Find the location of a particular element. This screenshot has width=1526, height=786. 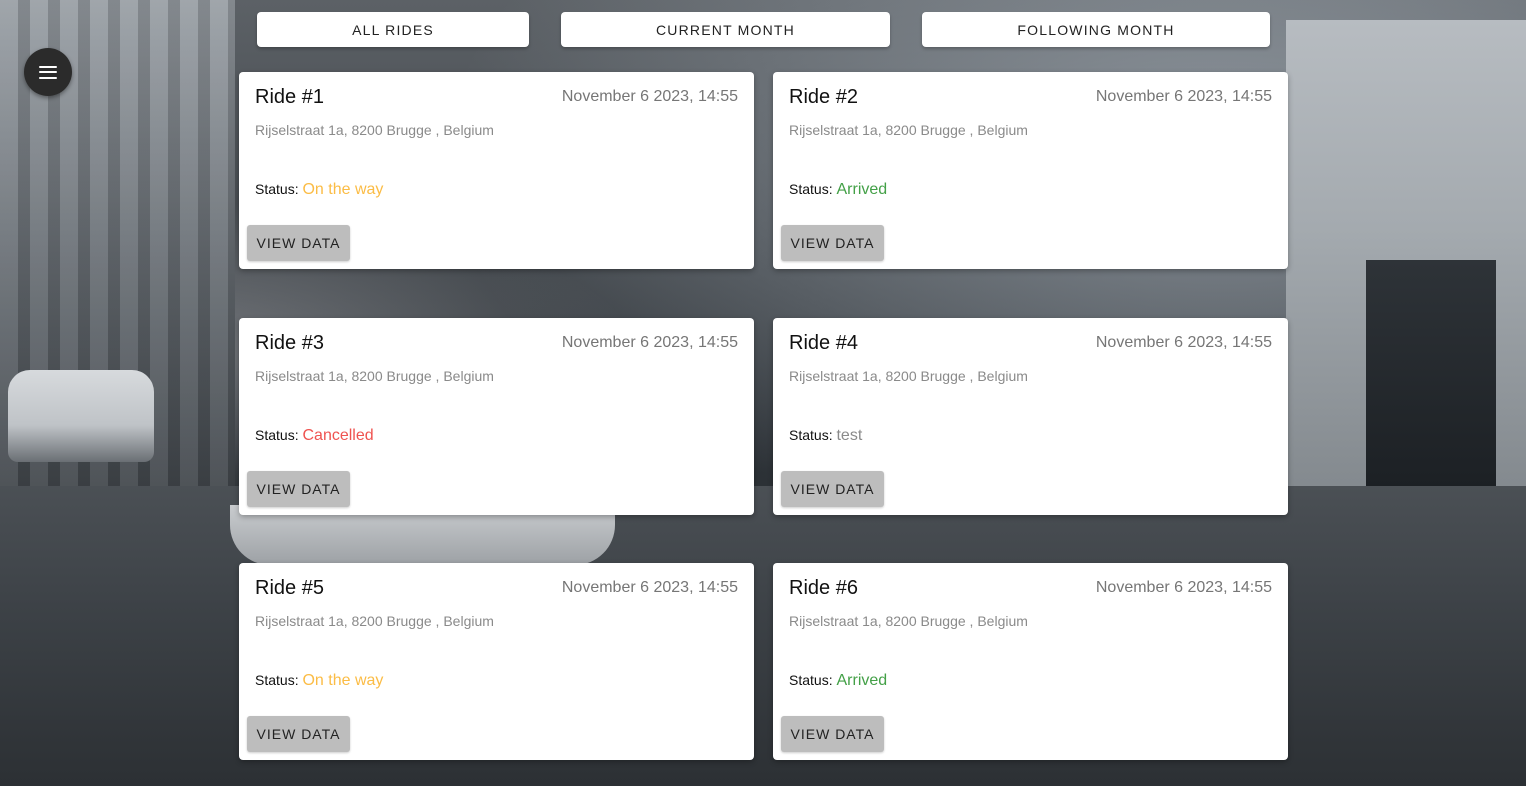

ride-title: Ride #3 is located at coordinates (289, 343).